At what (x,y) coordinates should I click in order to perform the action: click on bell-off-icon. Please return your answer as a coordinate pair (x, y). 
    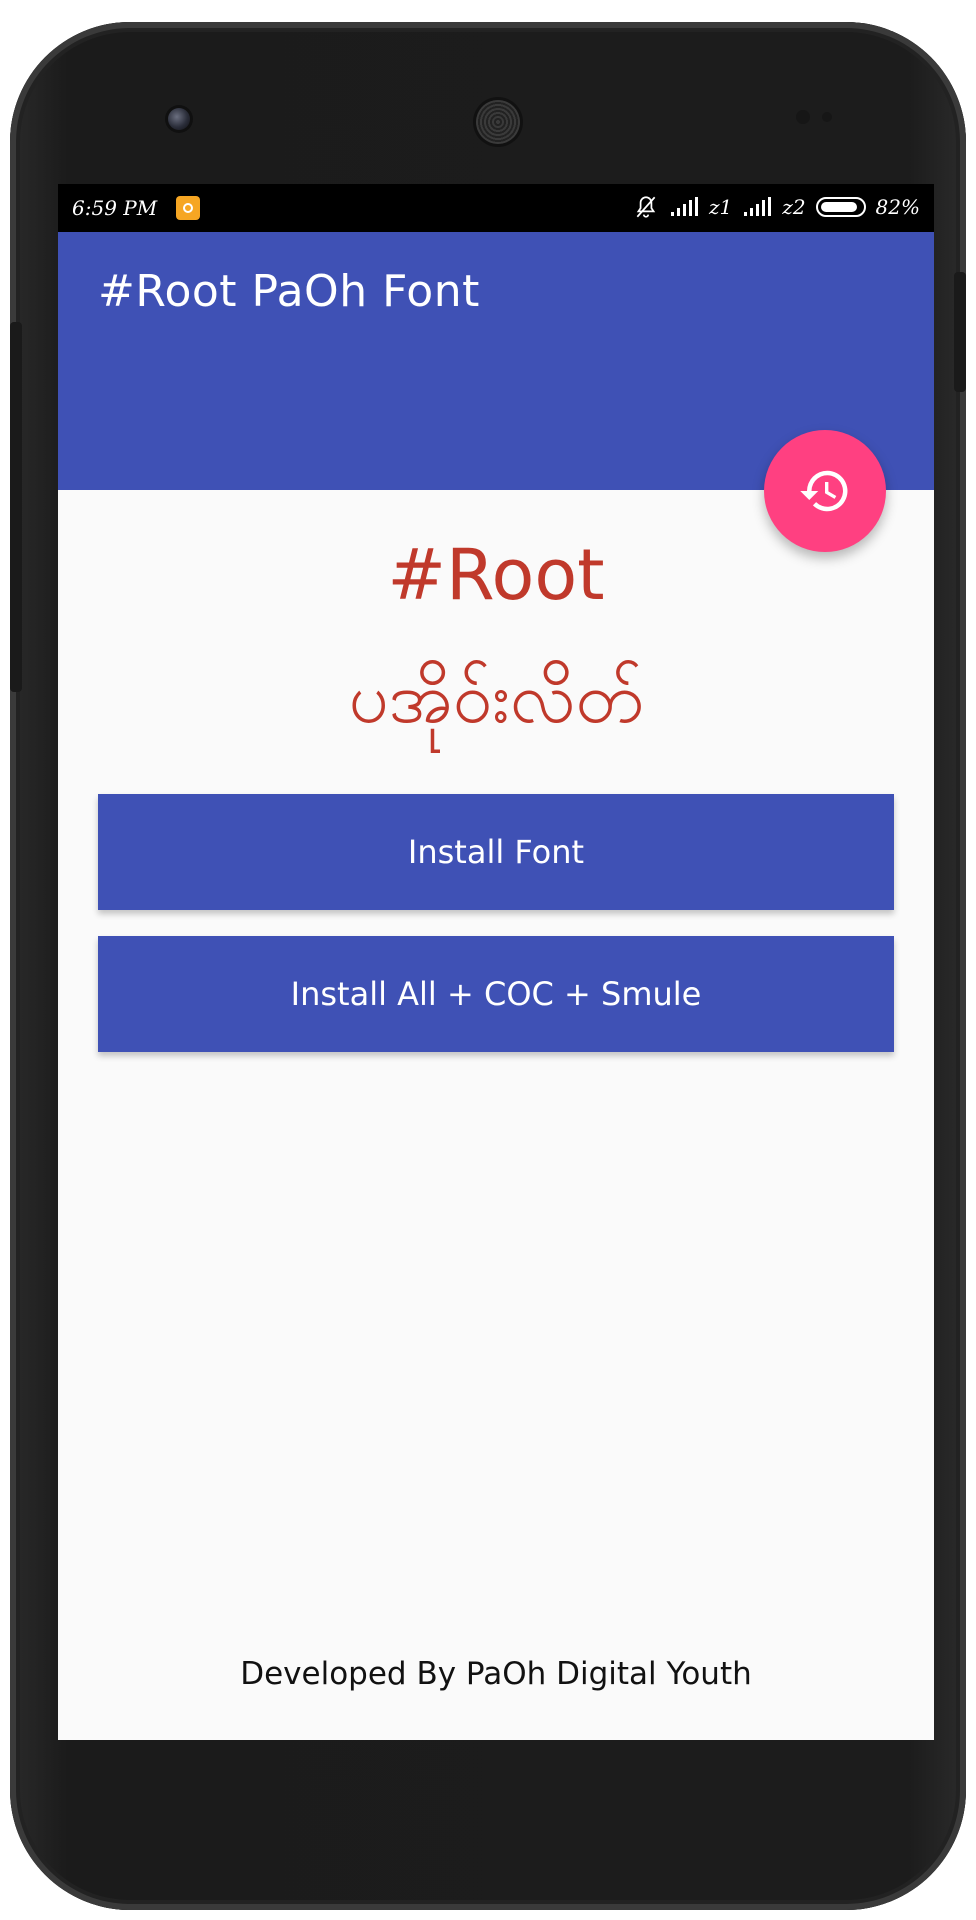
    Looking at the image, I should click on (646, 207).